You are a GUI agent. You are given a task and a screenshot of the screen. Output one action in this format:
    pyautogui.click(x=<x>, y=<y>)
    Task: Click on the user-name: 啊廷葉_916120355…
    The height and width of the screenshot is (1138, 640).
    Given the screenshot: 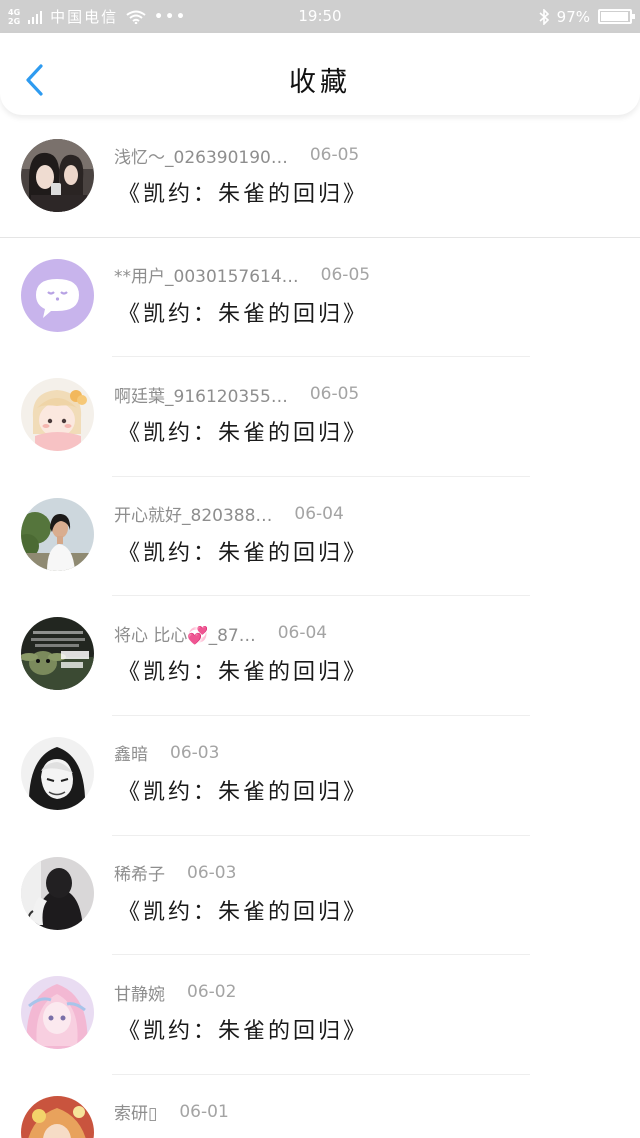 What is the action you would take?
    pyautogui.click(x=201, y=396)
    